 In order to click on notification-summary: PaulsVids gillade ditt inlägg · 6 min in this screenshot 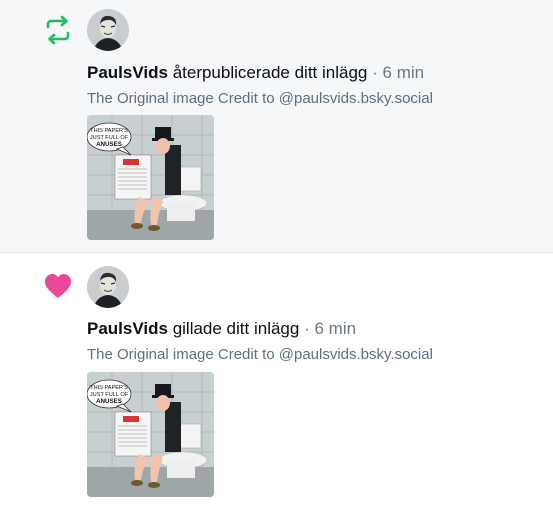, I will do `click(221, 329)`.